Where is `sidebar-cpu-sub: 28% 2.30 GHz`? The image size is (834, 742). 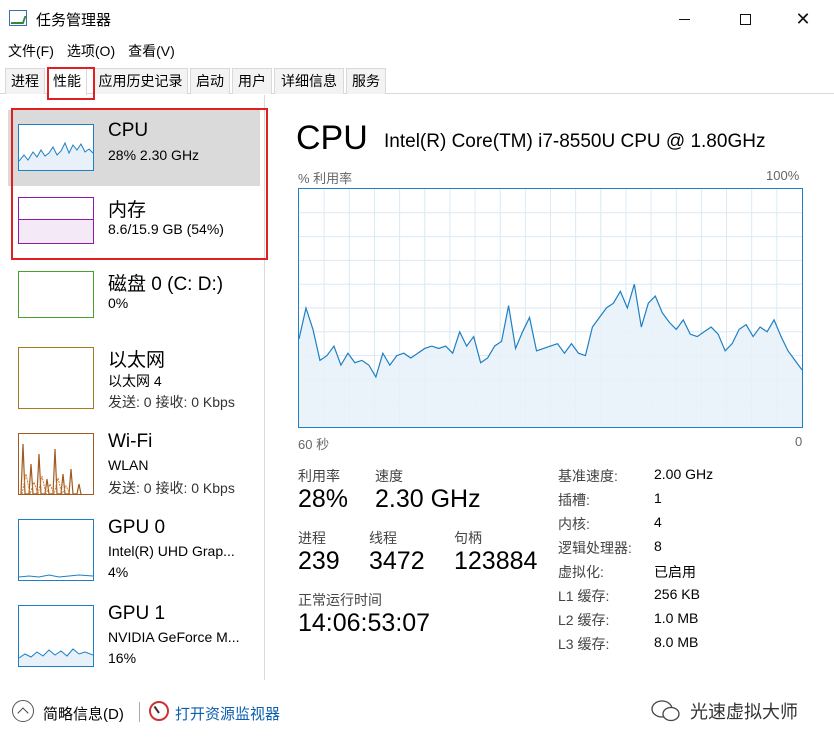
sidebar-cpu-sub: 28% 2.30 GHz is located at coordinates (154, 155).